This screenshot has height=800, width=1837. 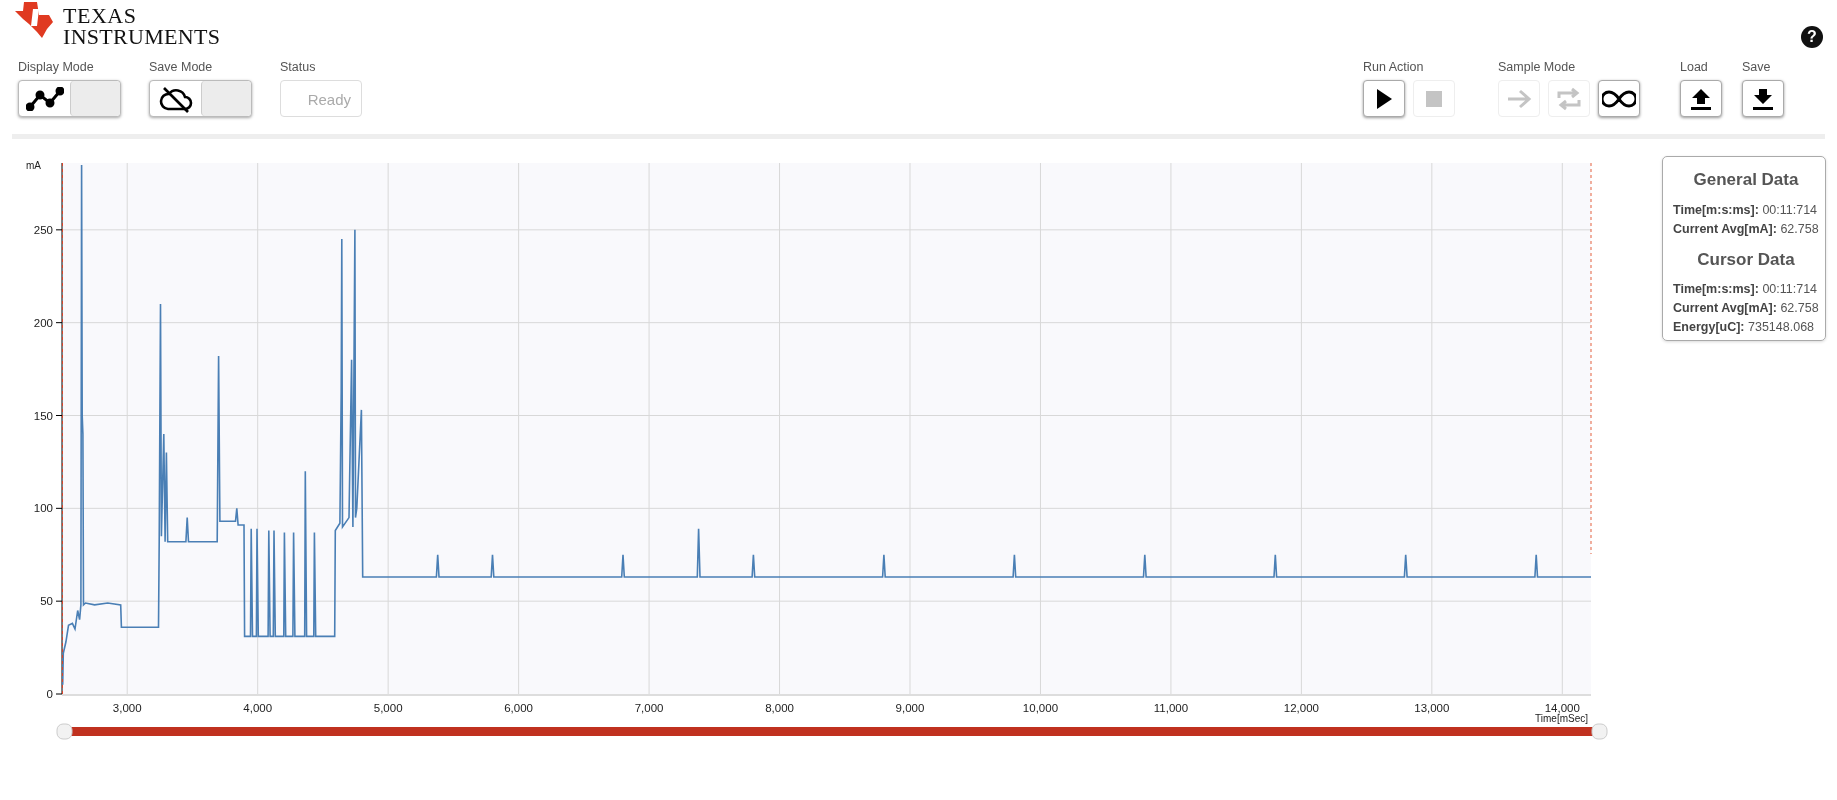 What do you see at coordinates (43, 229) in the screenshot?
I see `axis-label: 250` at bounding box center [43, 229].